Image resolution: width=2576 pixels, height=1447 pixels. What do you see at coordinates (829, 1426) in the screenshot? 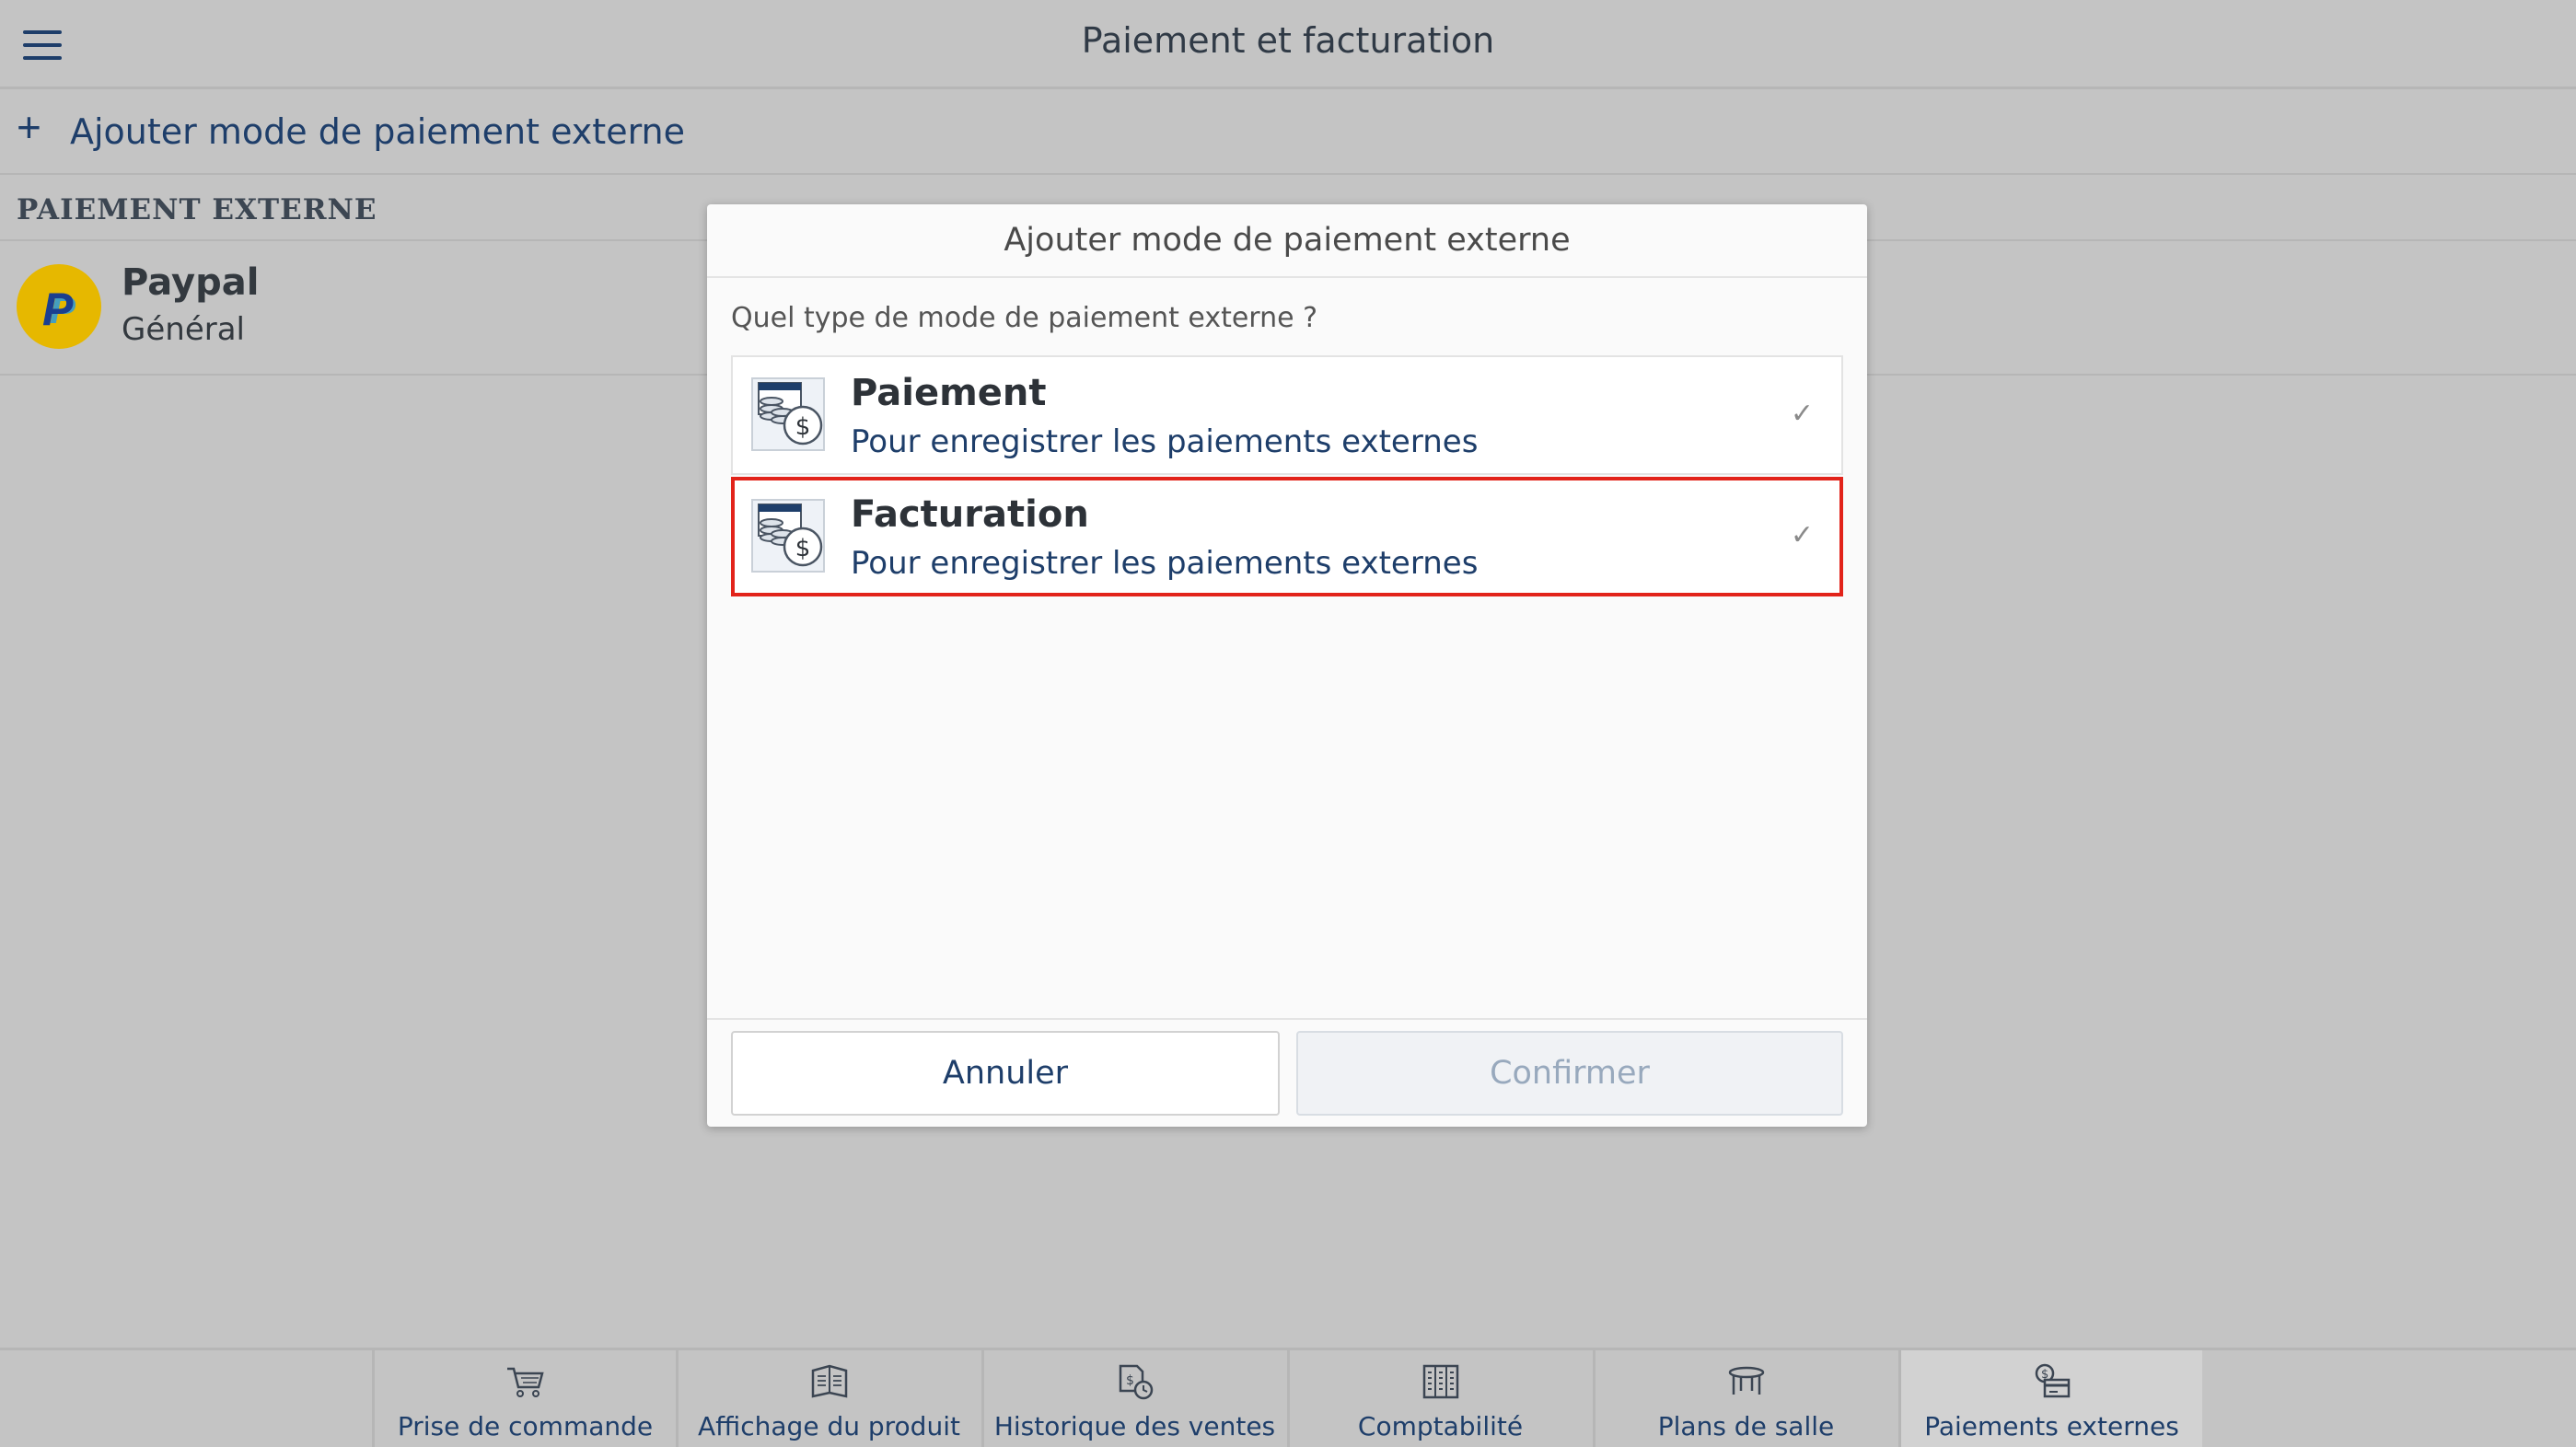
I see `nav-label: Affichage du produit` at bounding box center [829, 1426].